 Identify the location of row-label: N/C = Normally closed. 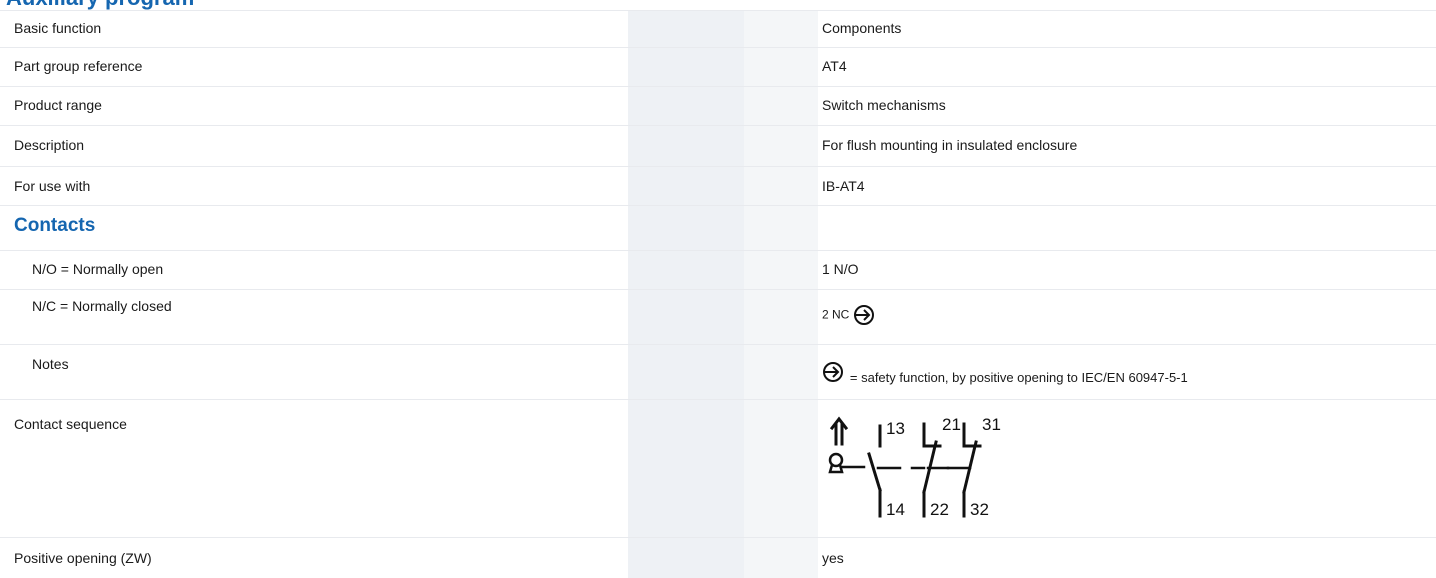
(102, 306).